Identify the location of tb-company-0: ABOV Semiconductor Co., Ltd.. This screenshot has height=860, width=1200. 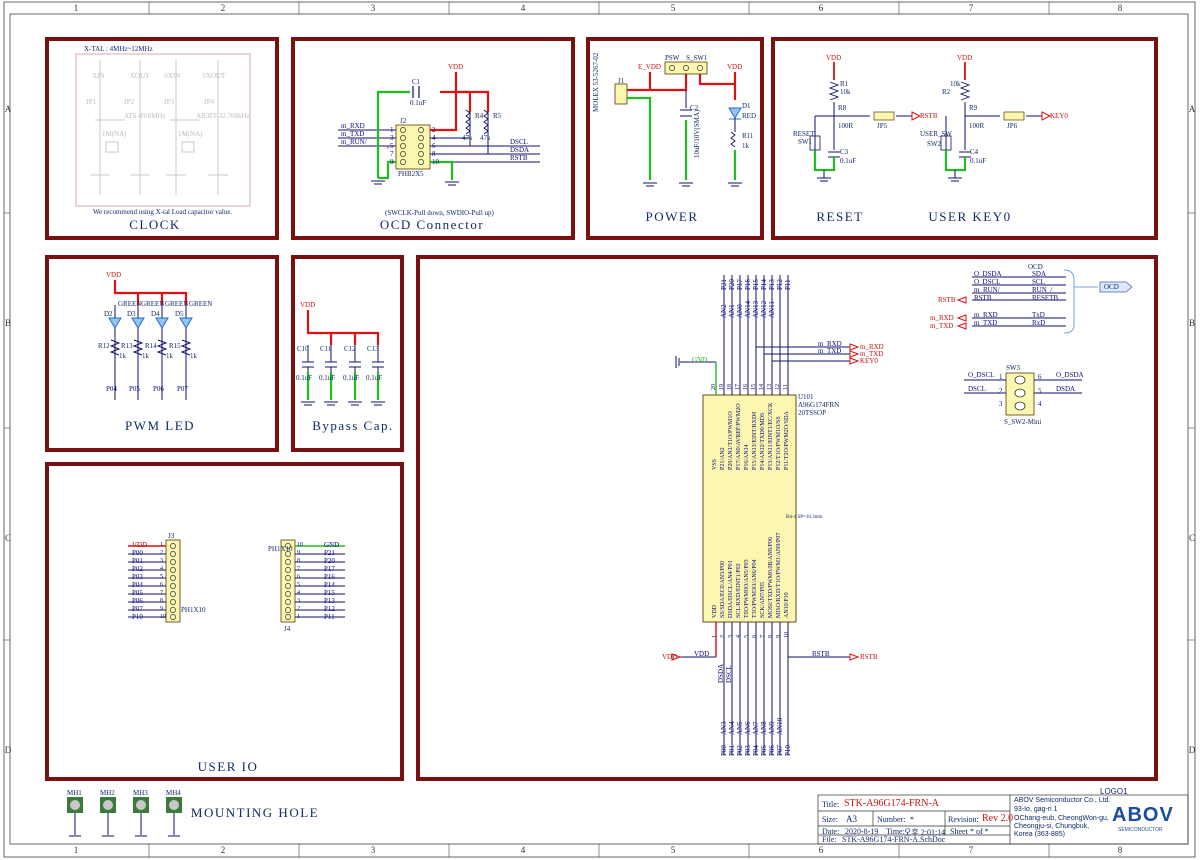
(1062, 800).